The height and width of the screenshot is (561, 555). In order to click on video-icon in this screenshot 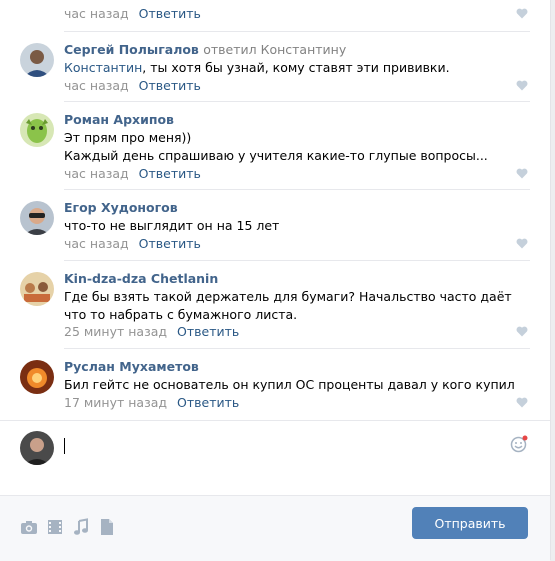, I will do `click(55, 527)`.